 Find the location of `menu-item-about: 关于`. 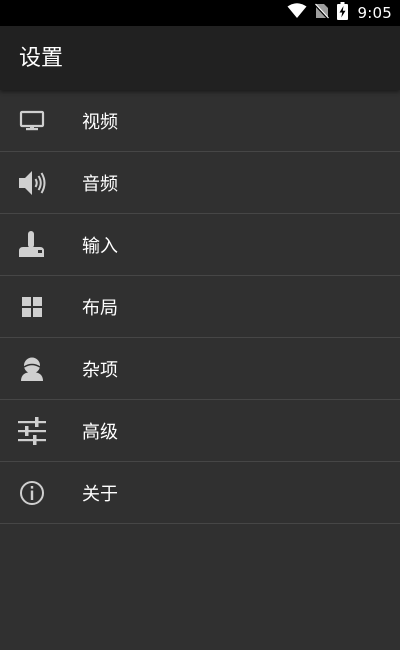

menu-item-about: 关于 is located at coordinates (200, 493).